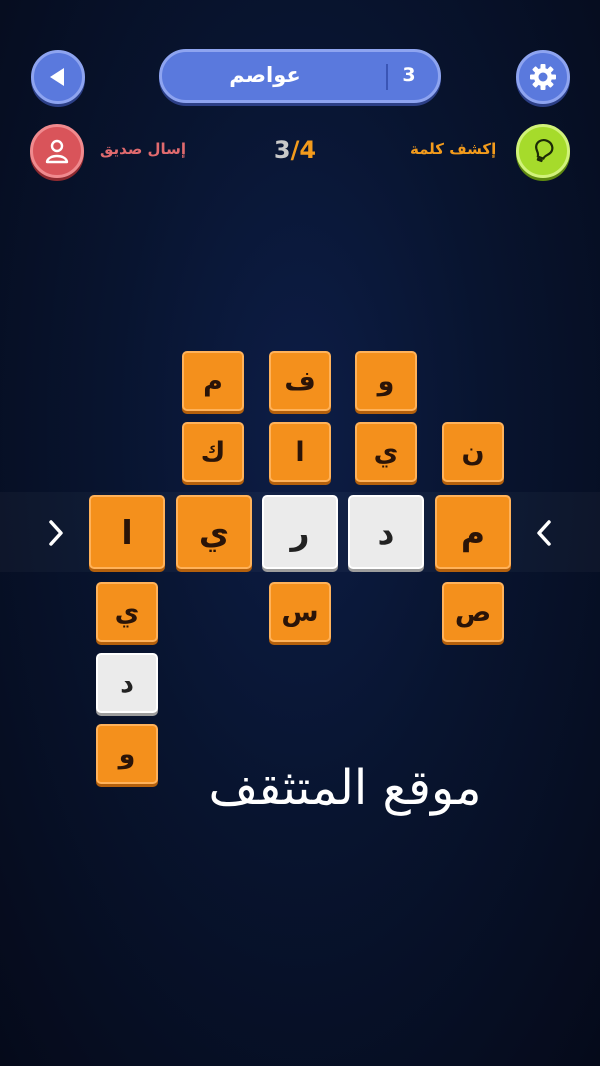  I want to click on letter-tile: ك, so click(213, 452).